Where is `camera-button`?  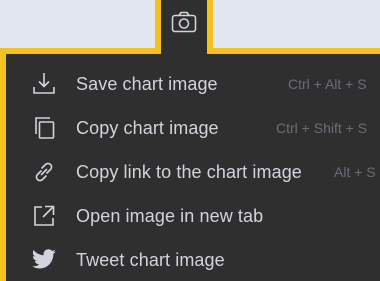 camera-button is located at coordinates (184, 27).